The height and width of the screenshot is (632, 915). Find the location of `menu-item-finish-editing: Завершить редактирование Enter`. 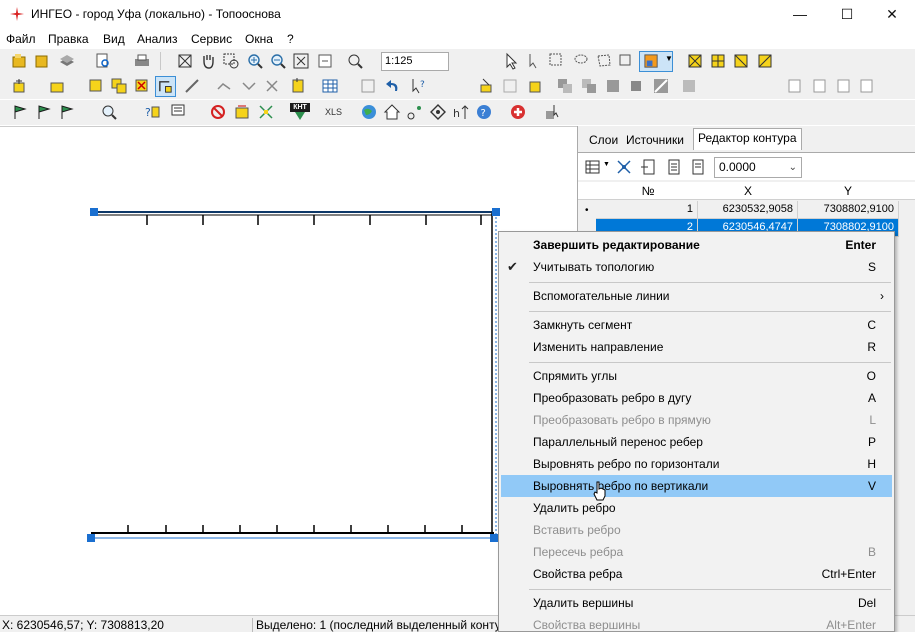

menu-item-finish-editing: Завершить редактирование Enter is located at coordinates (696, 245).